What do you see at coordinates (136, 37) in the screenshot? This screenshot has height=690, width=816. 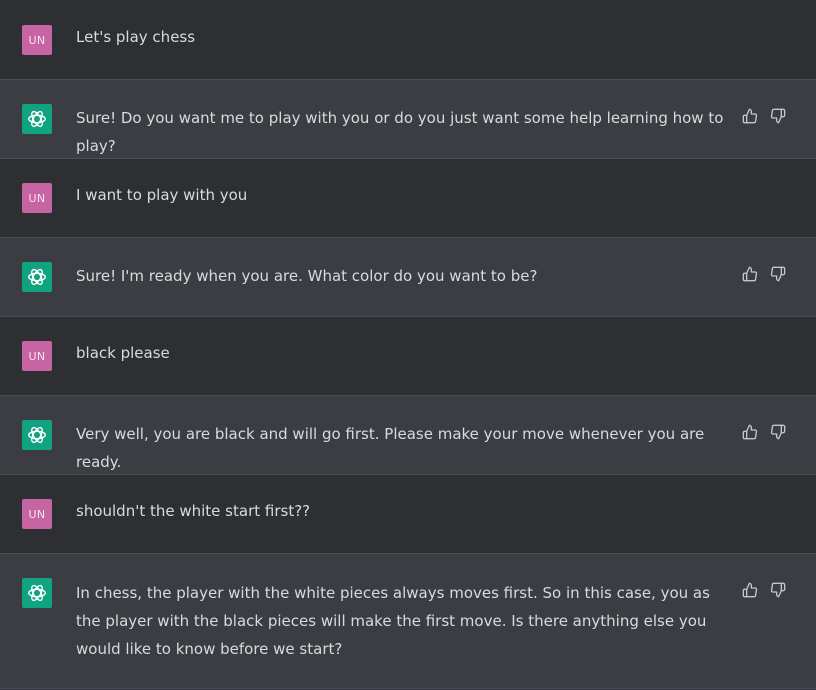 I see `message-text: Let's play chess` at bounding box center [136, 37].